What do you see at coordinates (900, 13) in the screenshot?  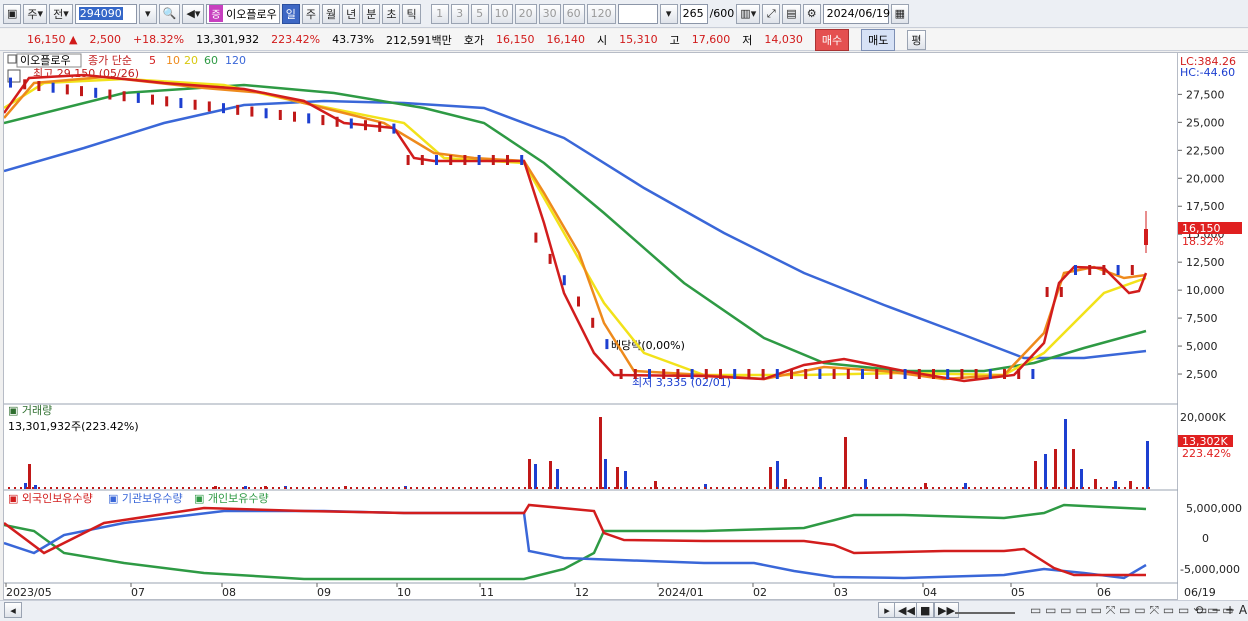 I see `calendar-icon: ▦` at bounding box center [900, 13].